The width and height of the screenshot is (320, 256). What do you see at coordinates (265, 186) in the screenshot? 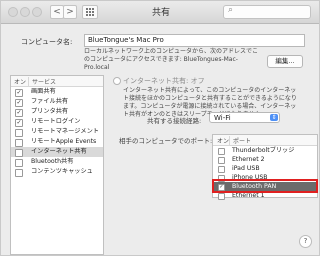
I see `highlight-box` at bounding box center [265, 186].